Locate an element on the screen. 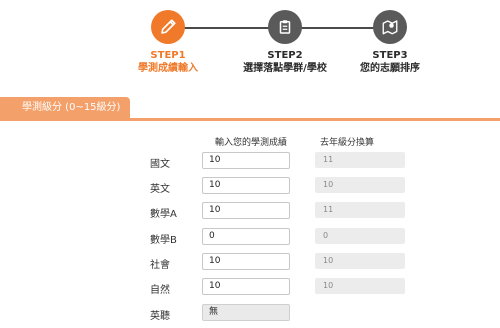 This screenshot has width=500, height=328. section-divider is located at coordinates (250, 119).